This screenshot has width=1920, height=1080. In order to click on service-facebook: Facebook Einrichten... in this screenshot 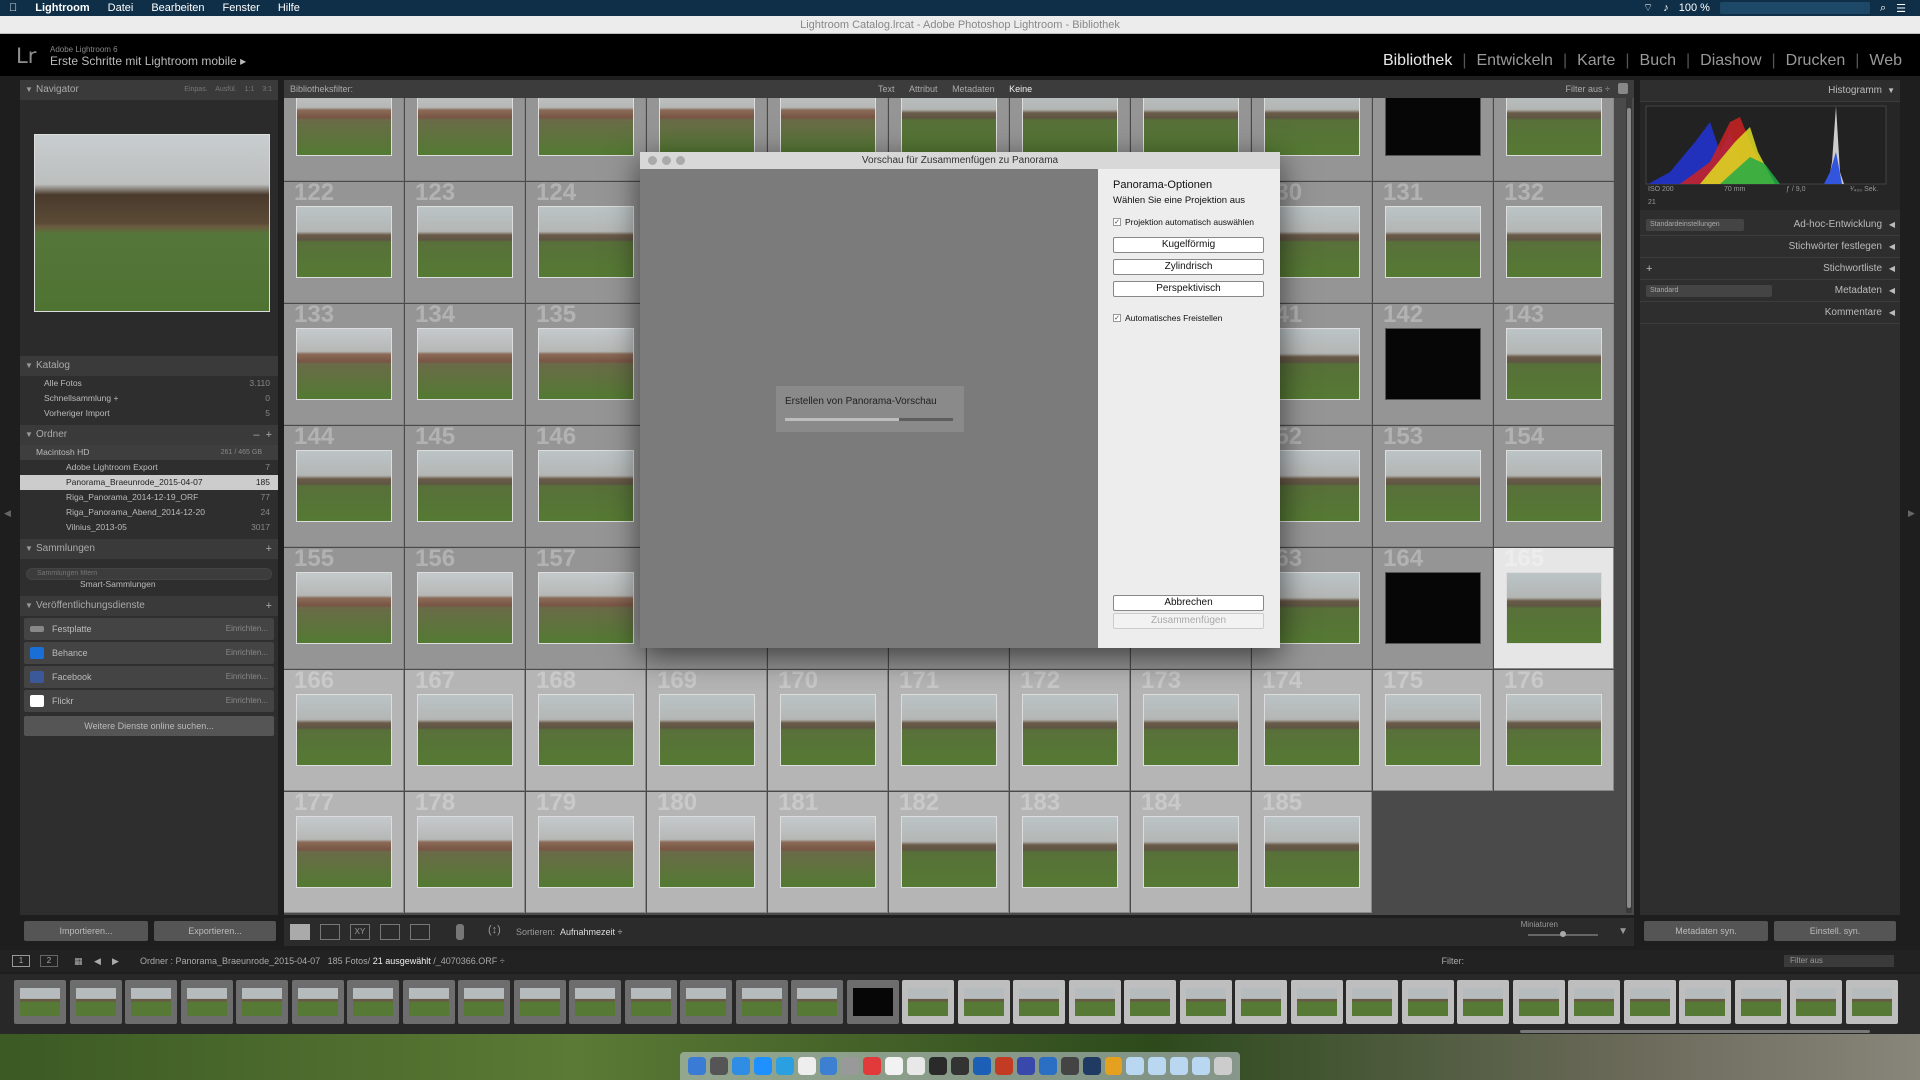, I will do `click(149, 677)`.